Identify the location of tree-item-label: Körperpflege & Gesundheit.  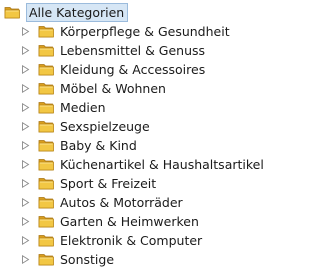
(145, 31).